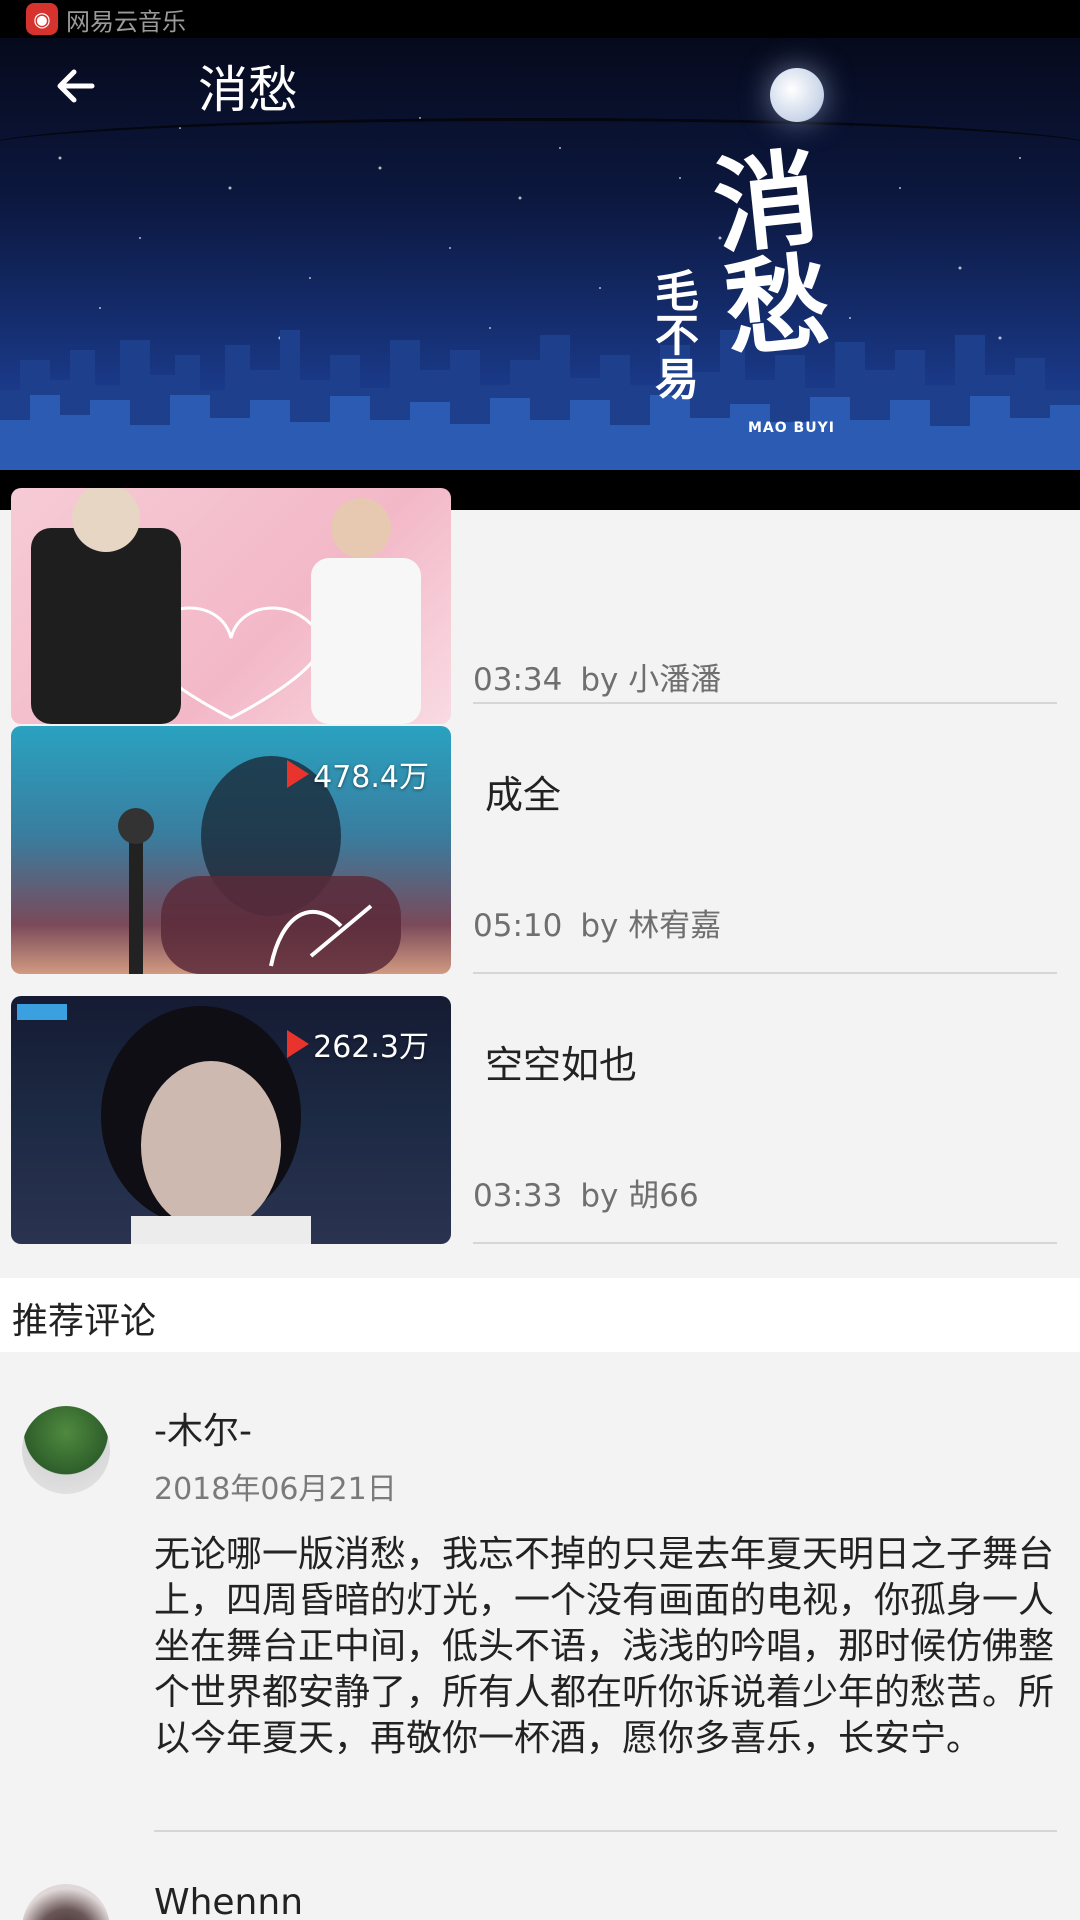  What do you see at coordinates (518, 926) in the screenshot?
I see `video-duration: 05:10` at bounding box center [518, 926].